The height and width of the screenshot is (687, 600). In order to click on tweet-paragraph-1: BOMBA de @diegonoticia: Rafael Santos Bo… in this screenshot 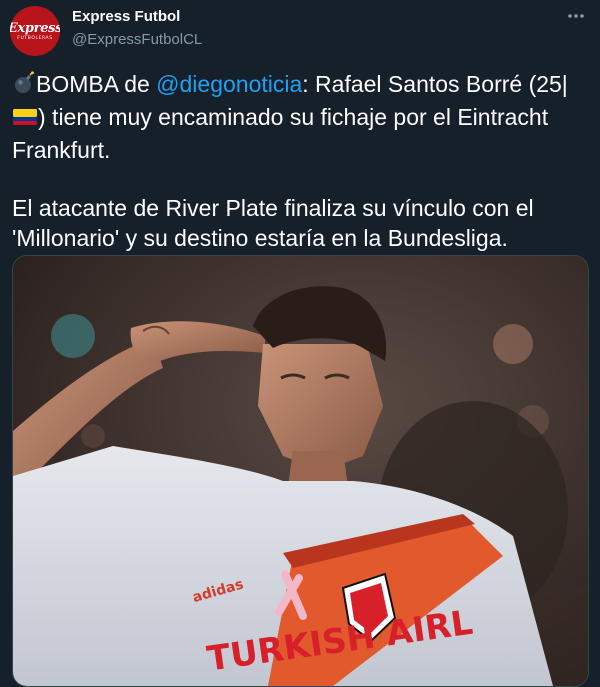, I will do `click(301, 117)`.